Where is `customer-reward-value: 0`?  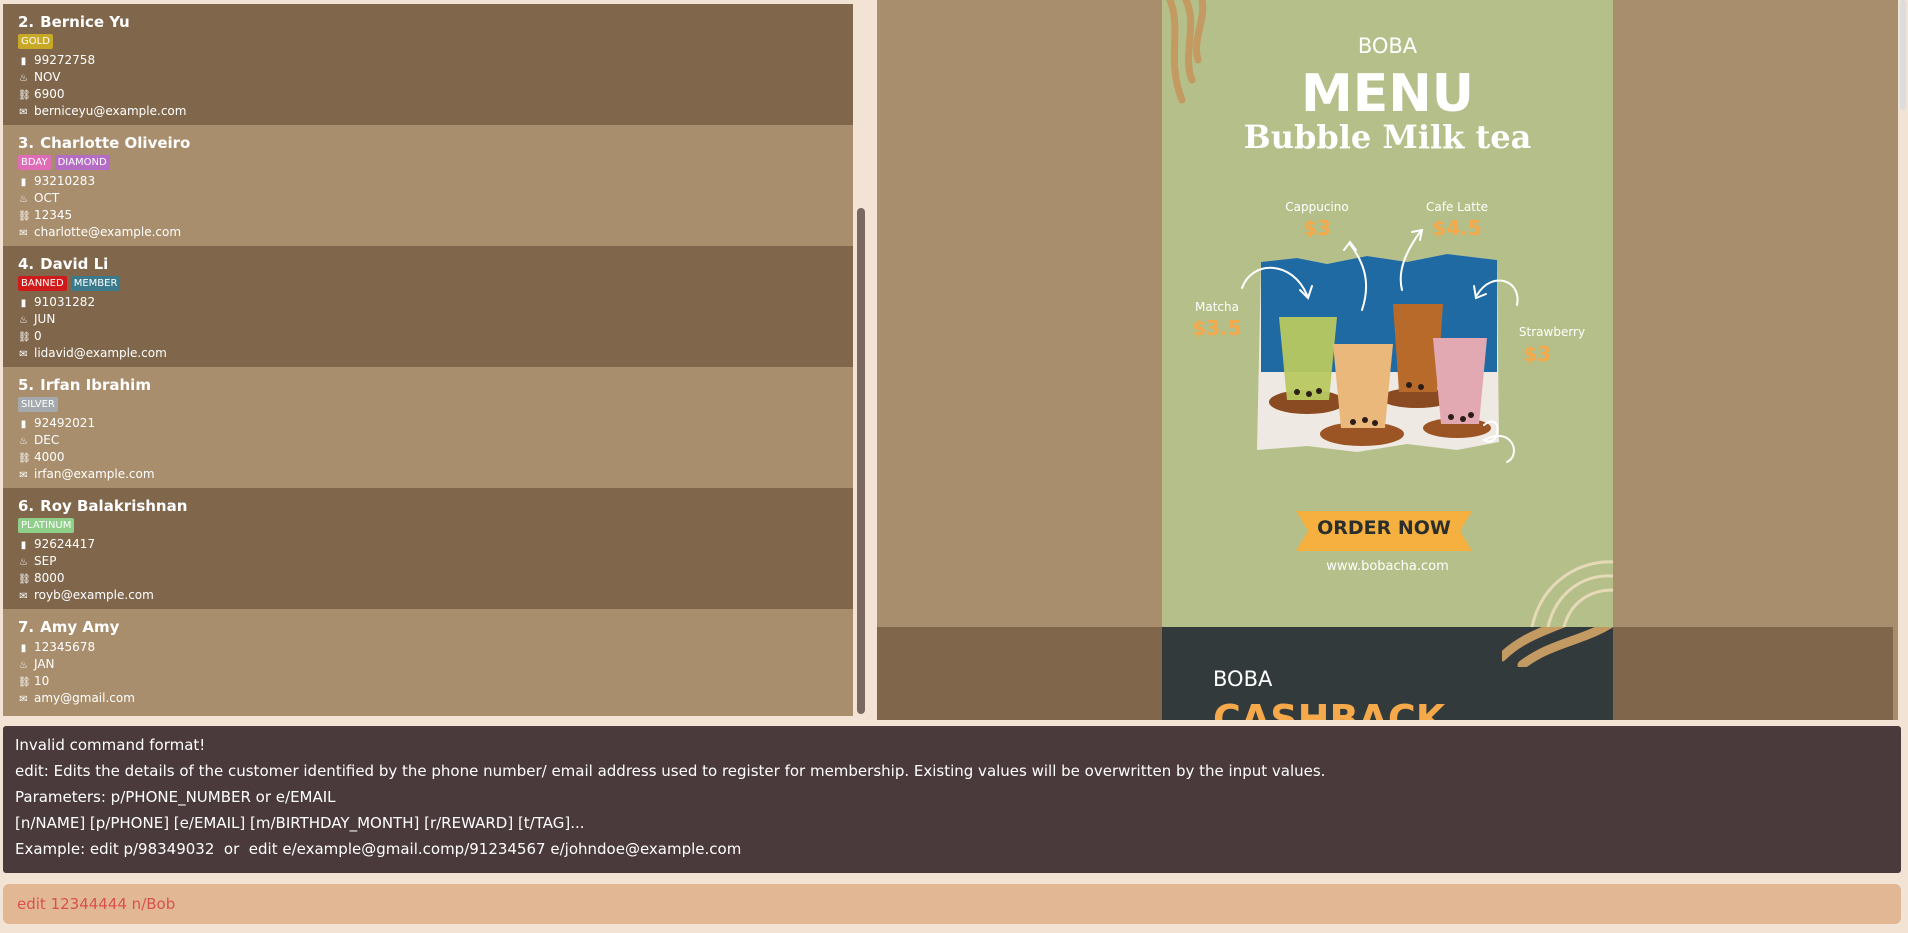
customer-reward-value: 0 is located at coordinates (38, 336).